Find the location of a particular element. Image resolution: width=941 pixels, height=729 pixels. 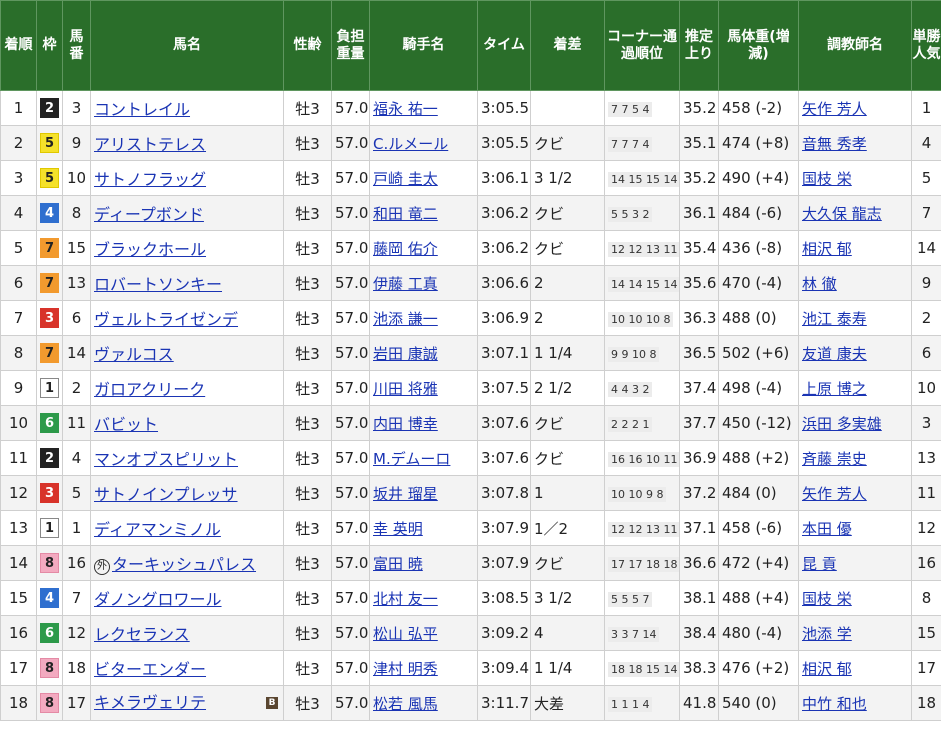

sexage-cell: 牡3 is located at coordinates (307, 248).